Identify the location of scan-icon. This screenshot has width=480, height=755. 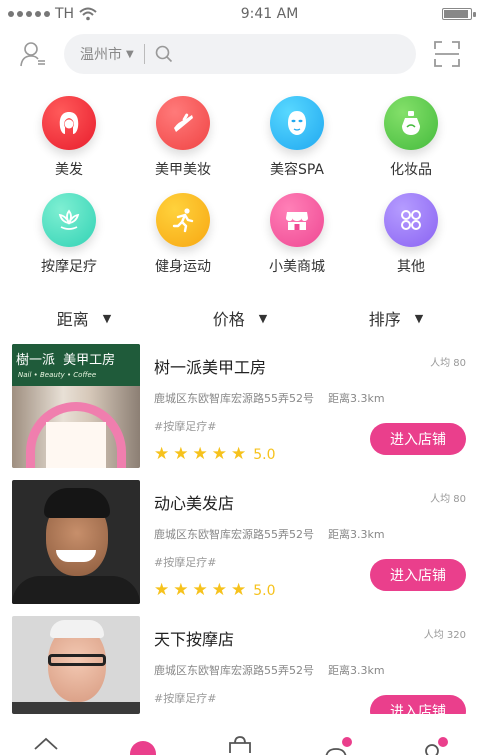
(447, 54).